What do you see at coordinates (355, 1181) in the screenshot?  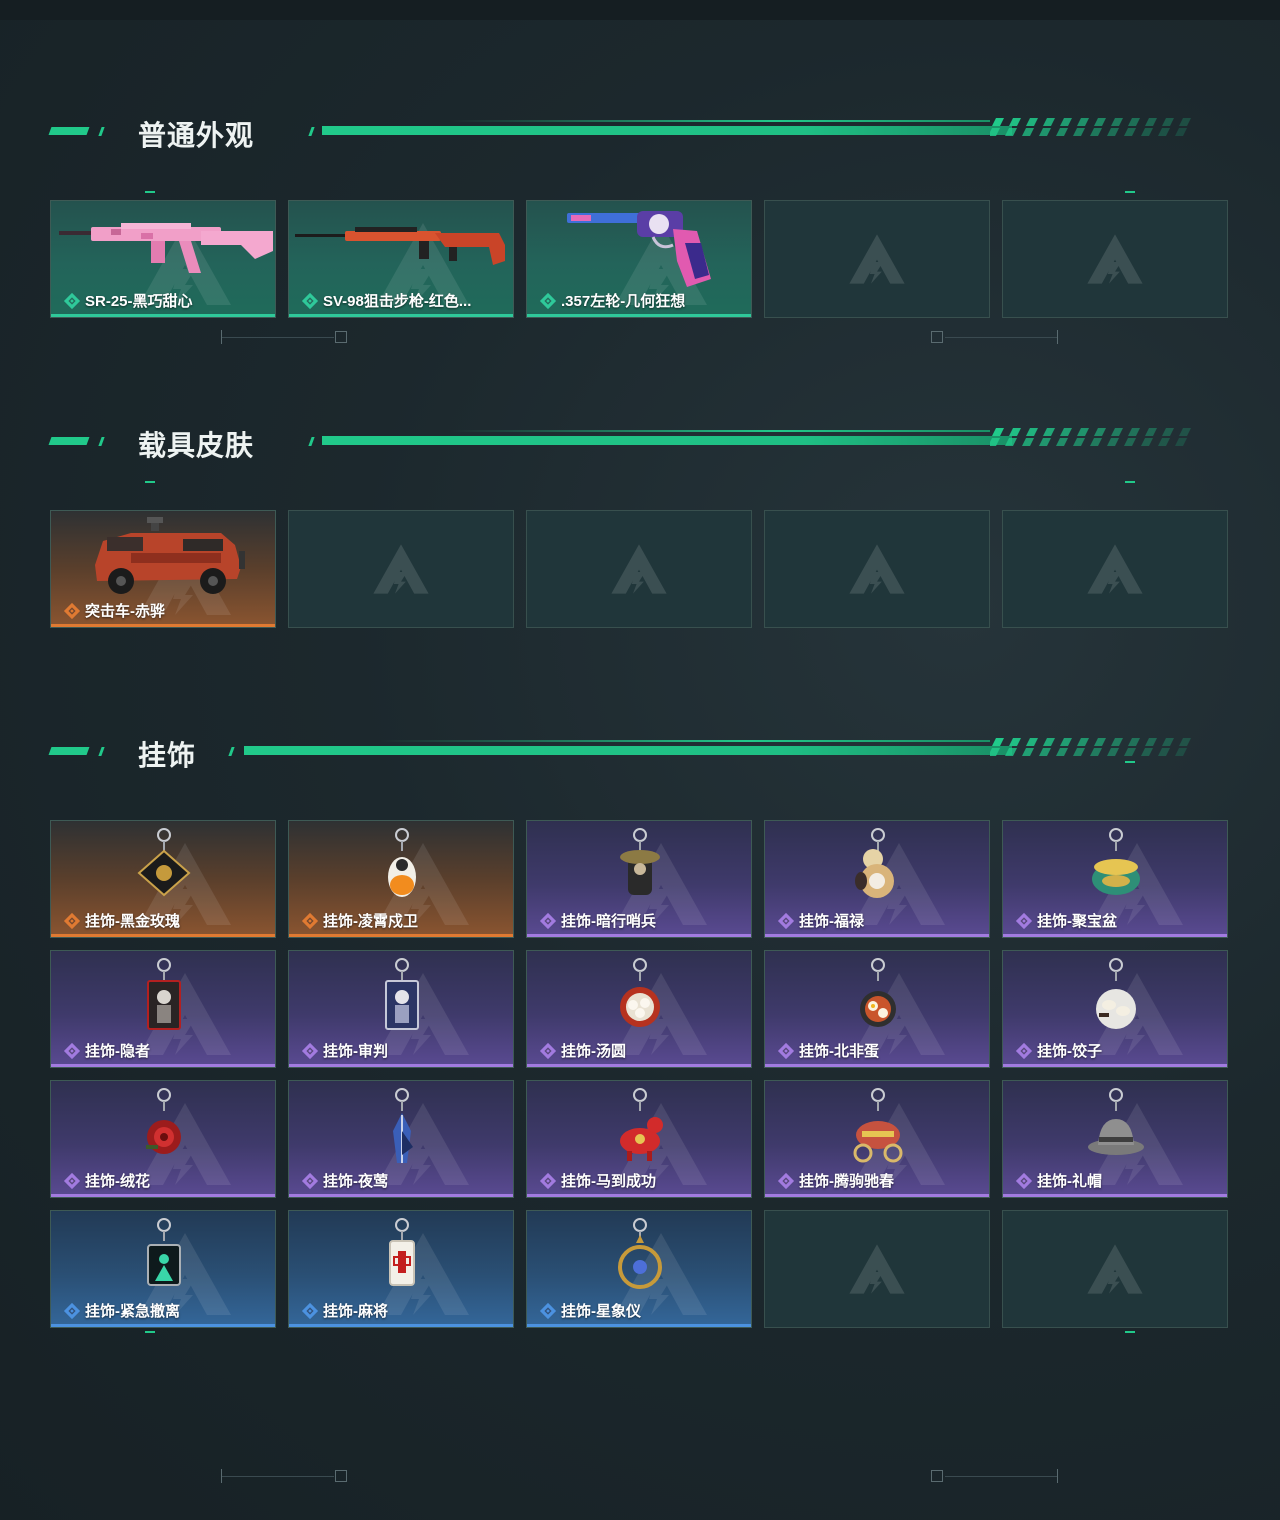 I see `item-name: 挂饰-夜莺` at bounding box center [355, 1181].